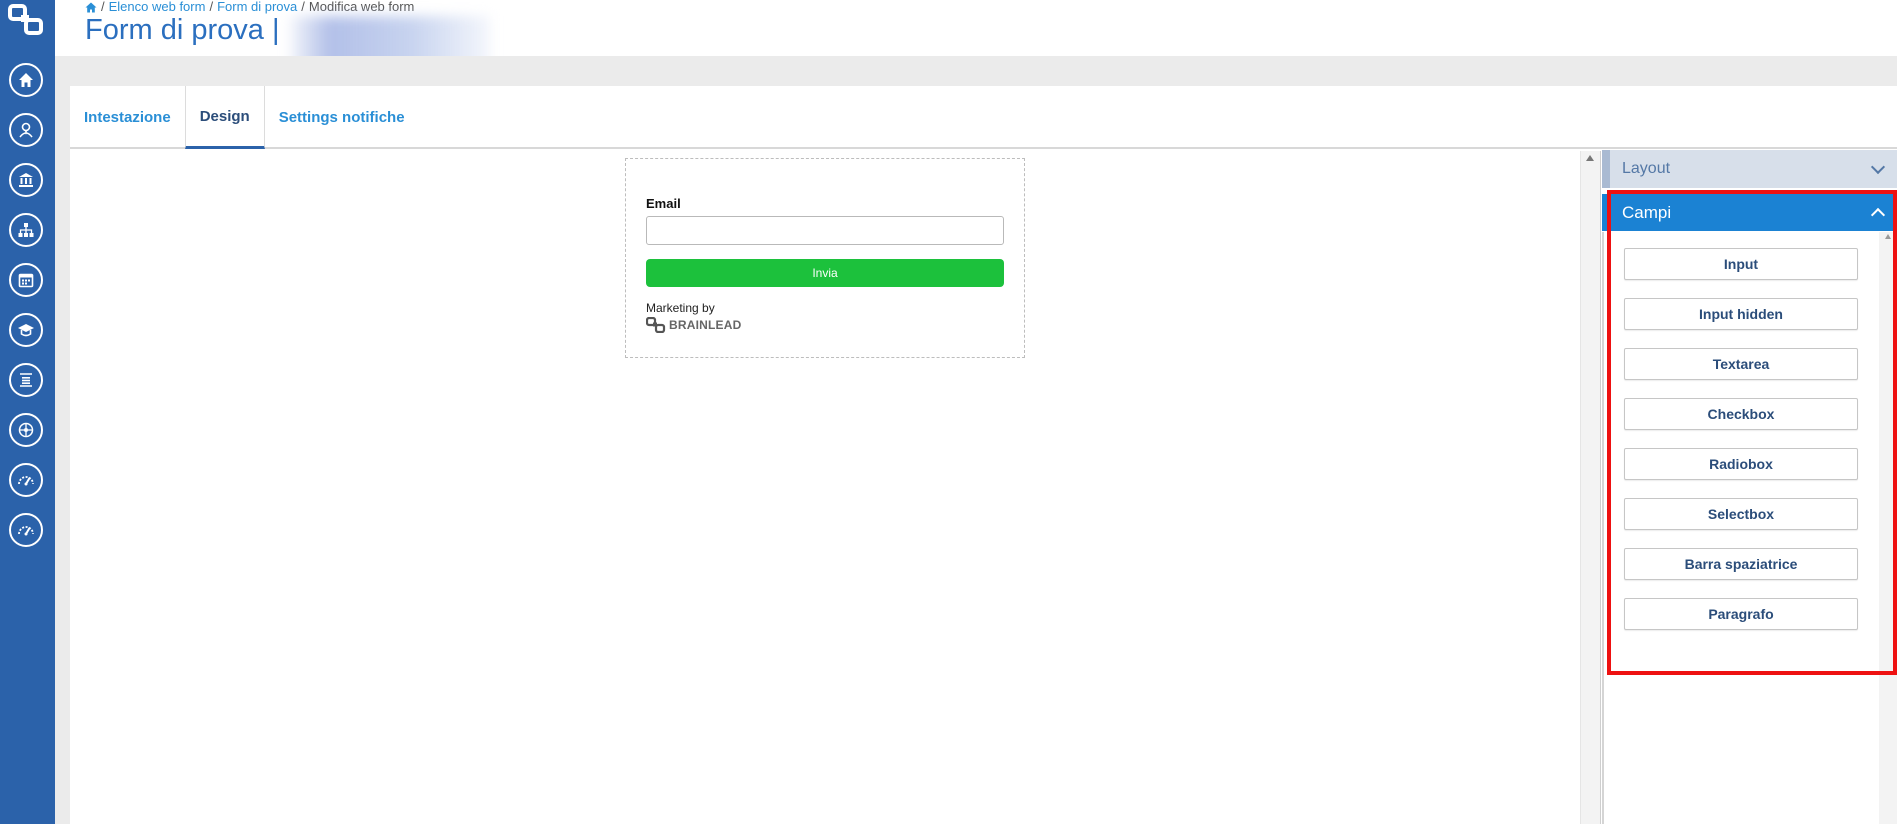  Describe the element at coordinates (361, 7) in the screenshot. I see `breadcrumb-current: Modifica web form` at that location.